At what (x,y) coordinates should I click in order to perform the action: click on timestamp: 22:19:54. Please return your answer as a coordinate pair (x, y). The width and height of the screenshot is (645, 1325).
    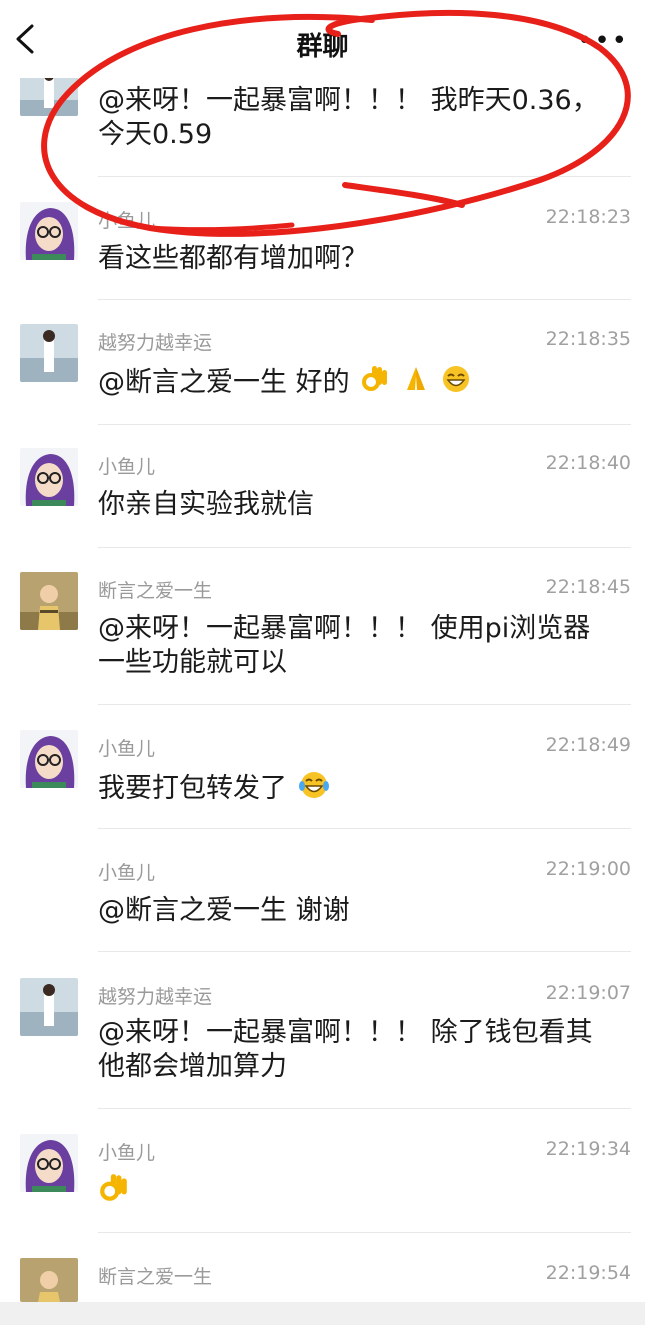
    Looking at the image, I should click on (588, 1273).